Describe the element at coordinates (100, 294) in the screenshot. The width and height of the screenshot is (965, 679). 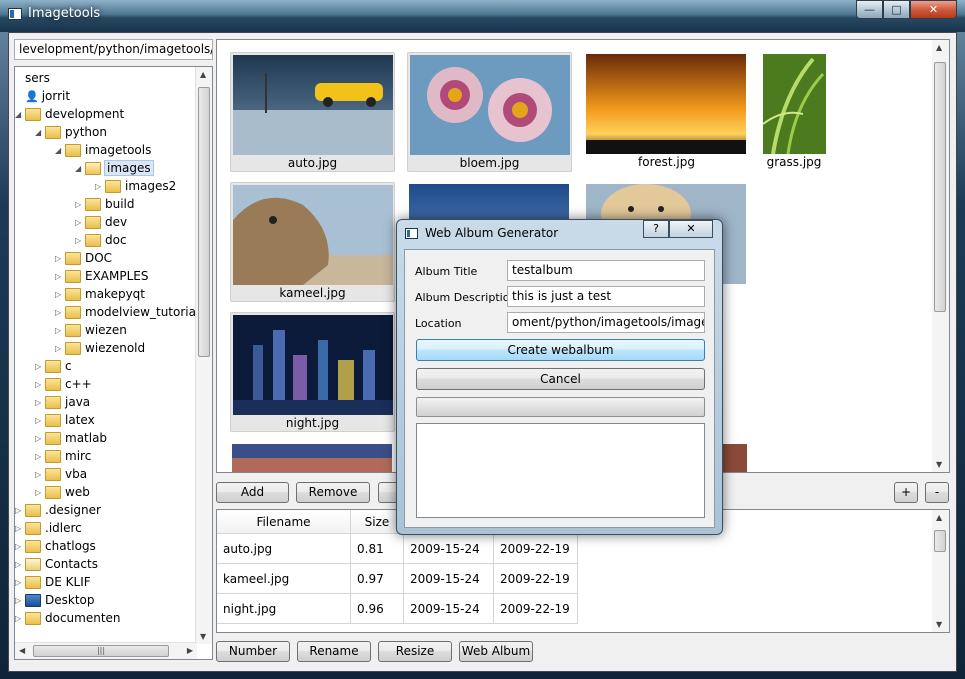
I see `tree-item: ▷ makepyqt` at that location.